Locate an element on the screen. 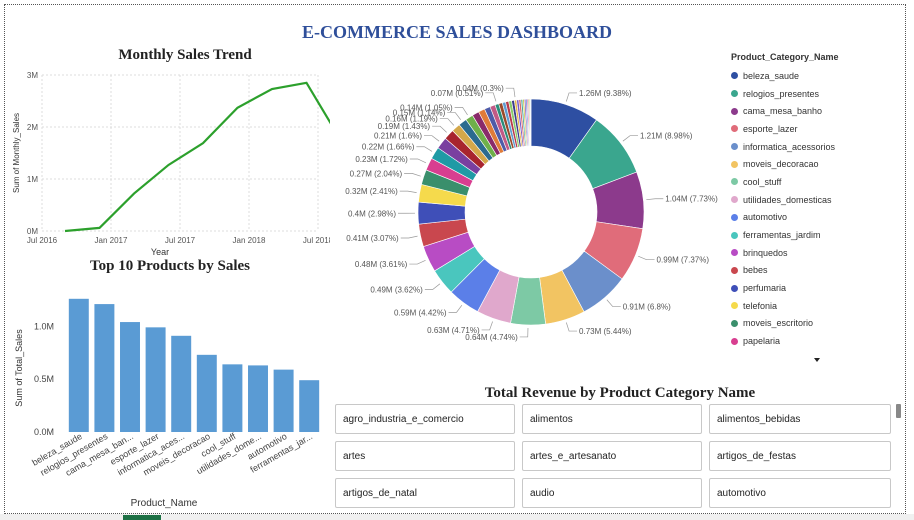  legend-item: telefonia is located at coordinates (816, 306).